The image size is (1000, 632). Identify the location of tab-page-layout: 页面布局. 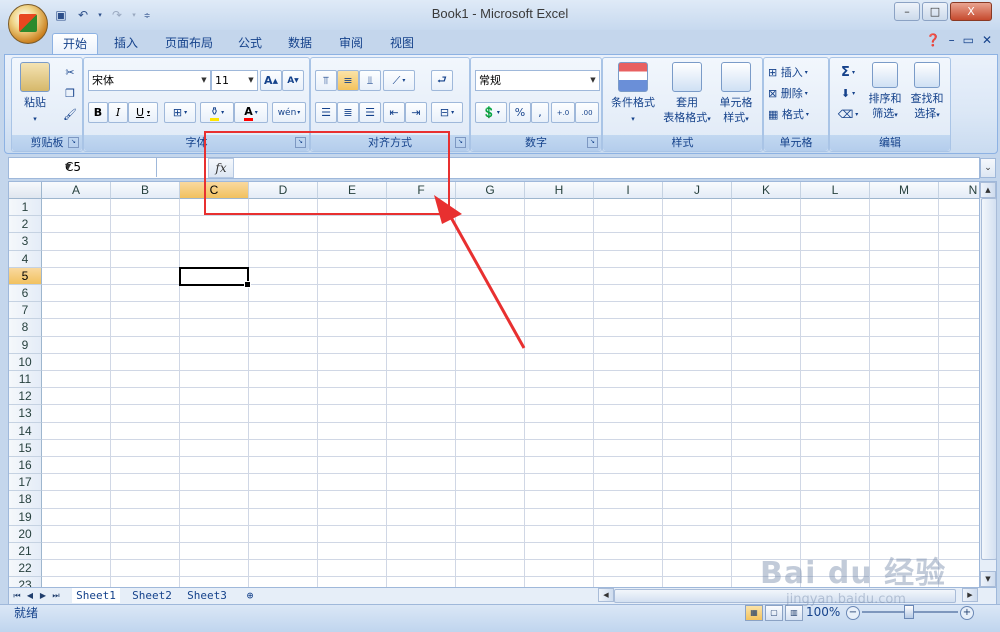
(189, 43).